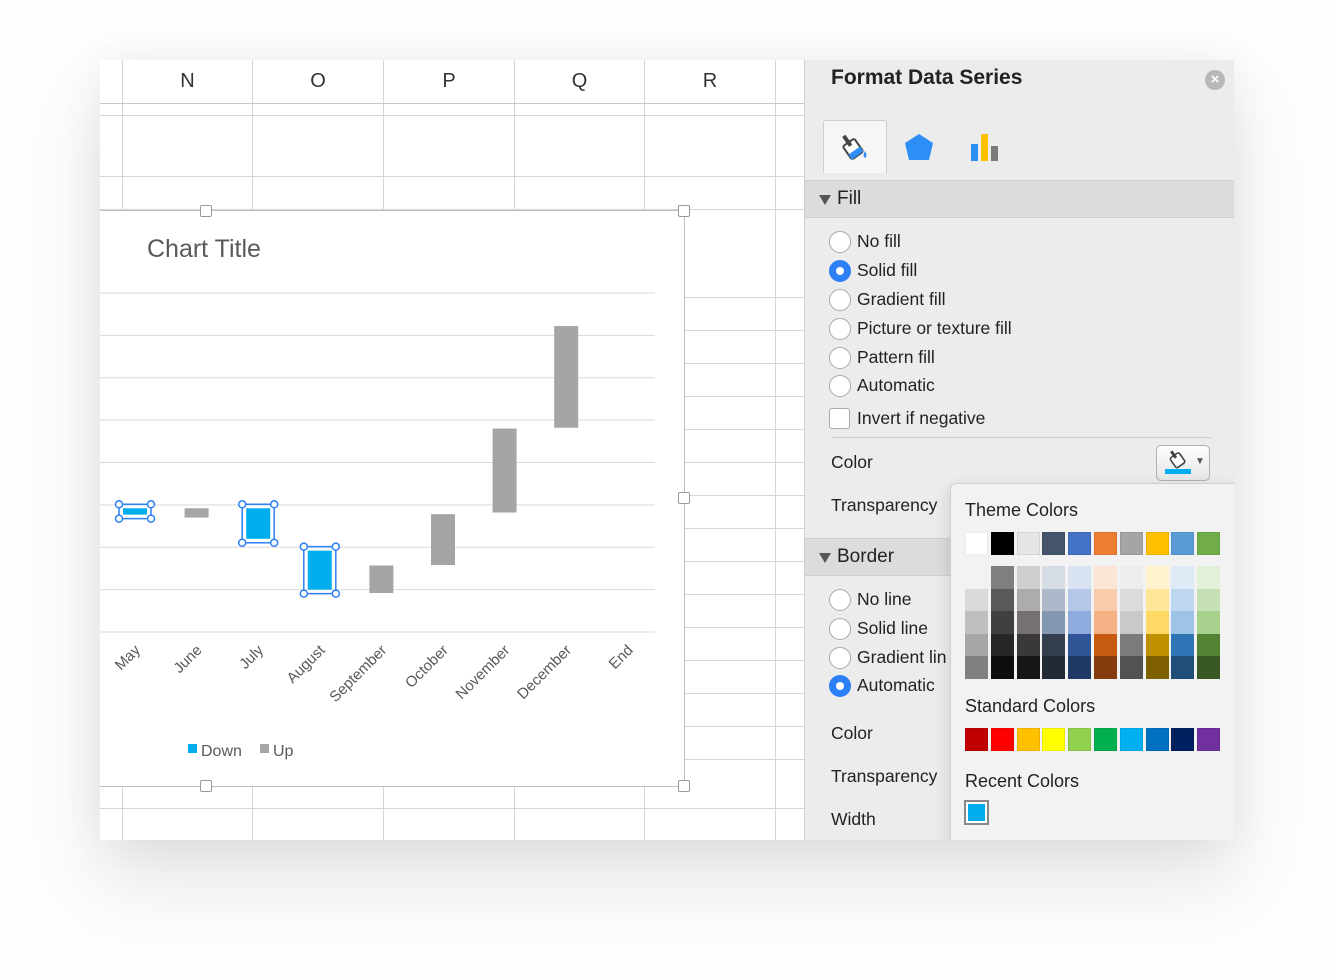 Image resolution: width=1334 pixels, height=980 pixels. Describe the element at coordinates (976, 812) in the screenshot. I see `recent-color-swatch` at that location.